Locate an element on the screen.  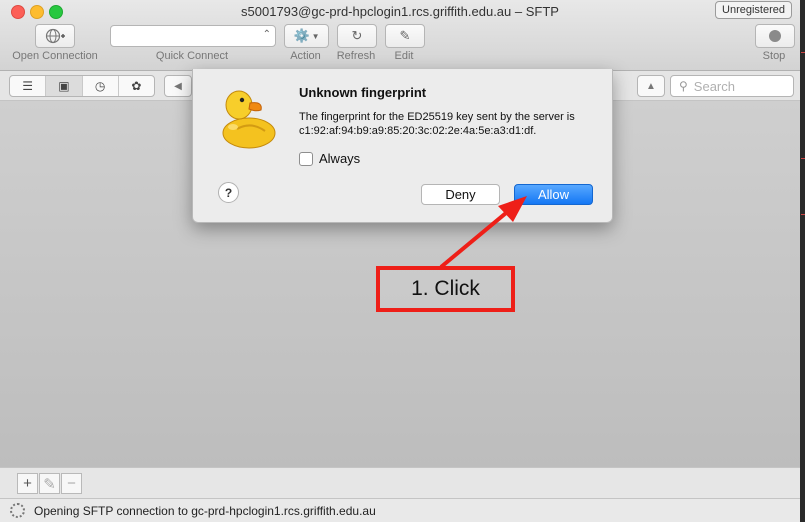
search-icon: ⚲ is located at coordinates (683, 86).